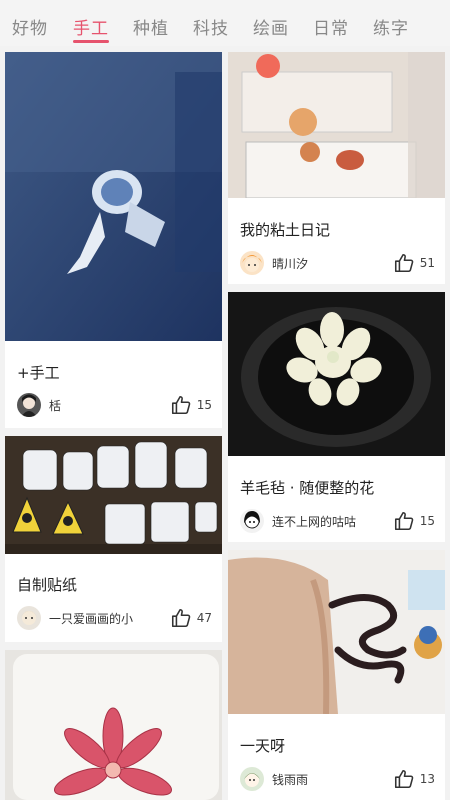 This screenshot has width=450, height=800. I want to click on like-button: 47, so click(191, 618).